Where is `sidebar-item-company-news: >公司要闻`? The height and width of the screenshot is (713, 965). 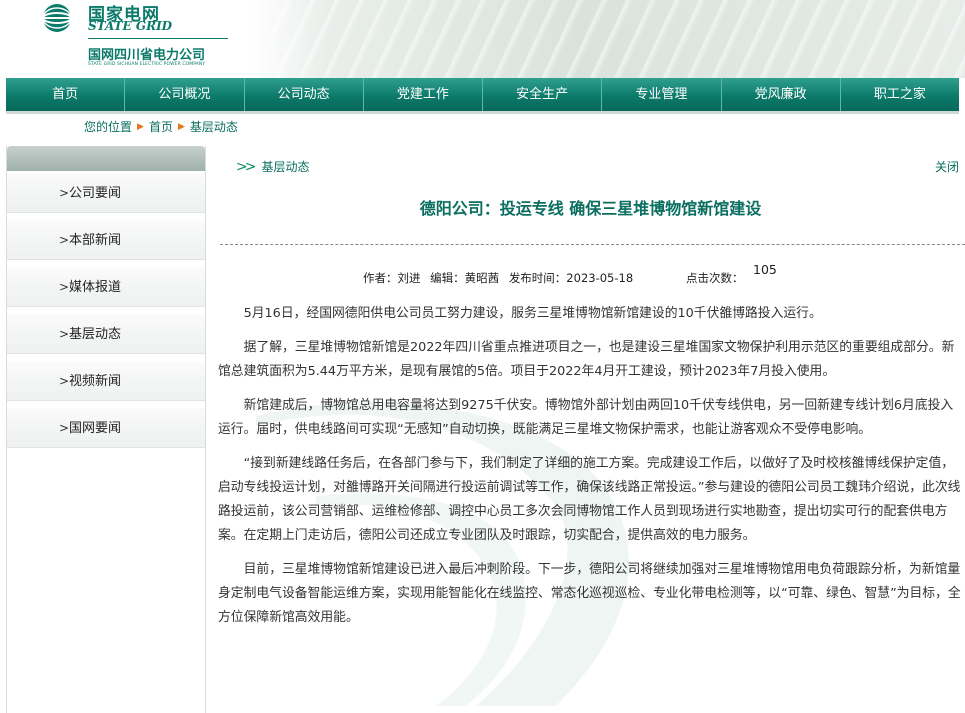
sidebar-item-company-news: >公司要闻 is located at coordinates (106, 193).